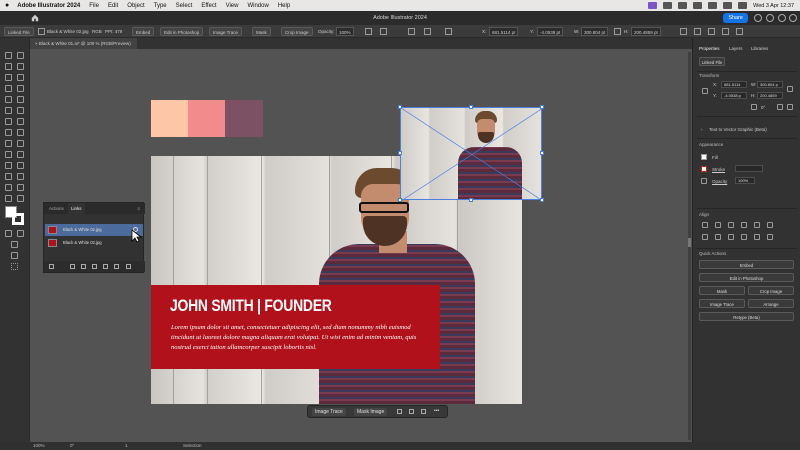 This screenshot has width=800, height=450. What do you see at coordinates (14, 244) in the screenshot?
I see `draw-mode-icon` at bounding box center [14, 244].